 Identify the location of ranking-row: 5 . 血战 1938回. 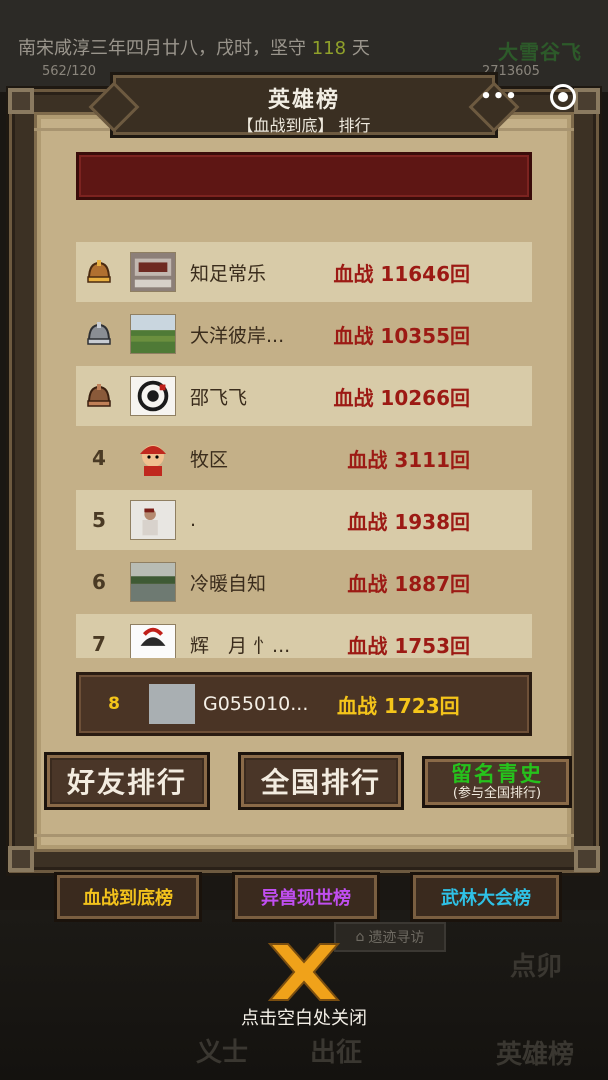
(304, 520).